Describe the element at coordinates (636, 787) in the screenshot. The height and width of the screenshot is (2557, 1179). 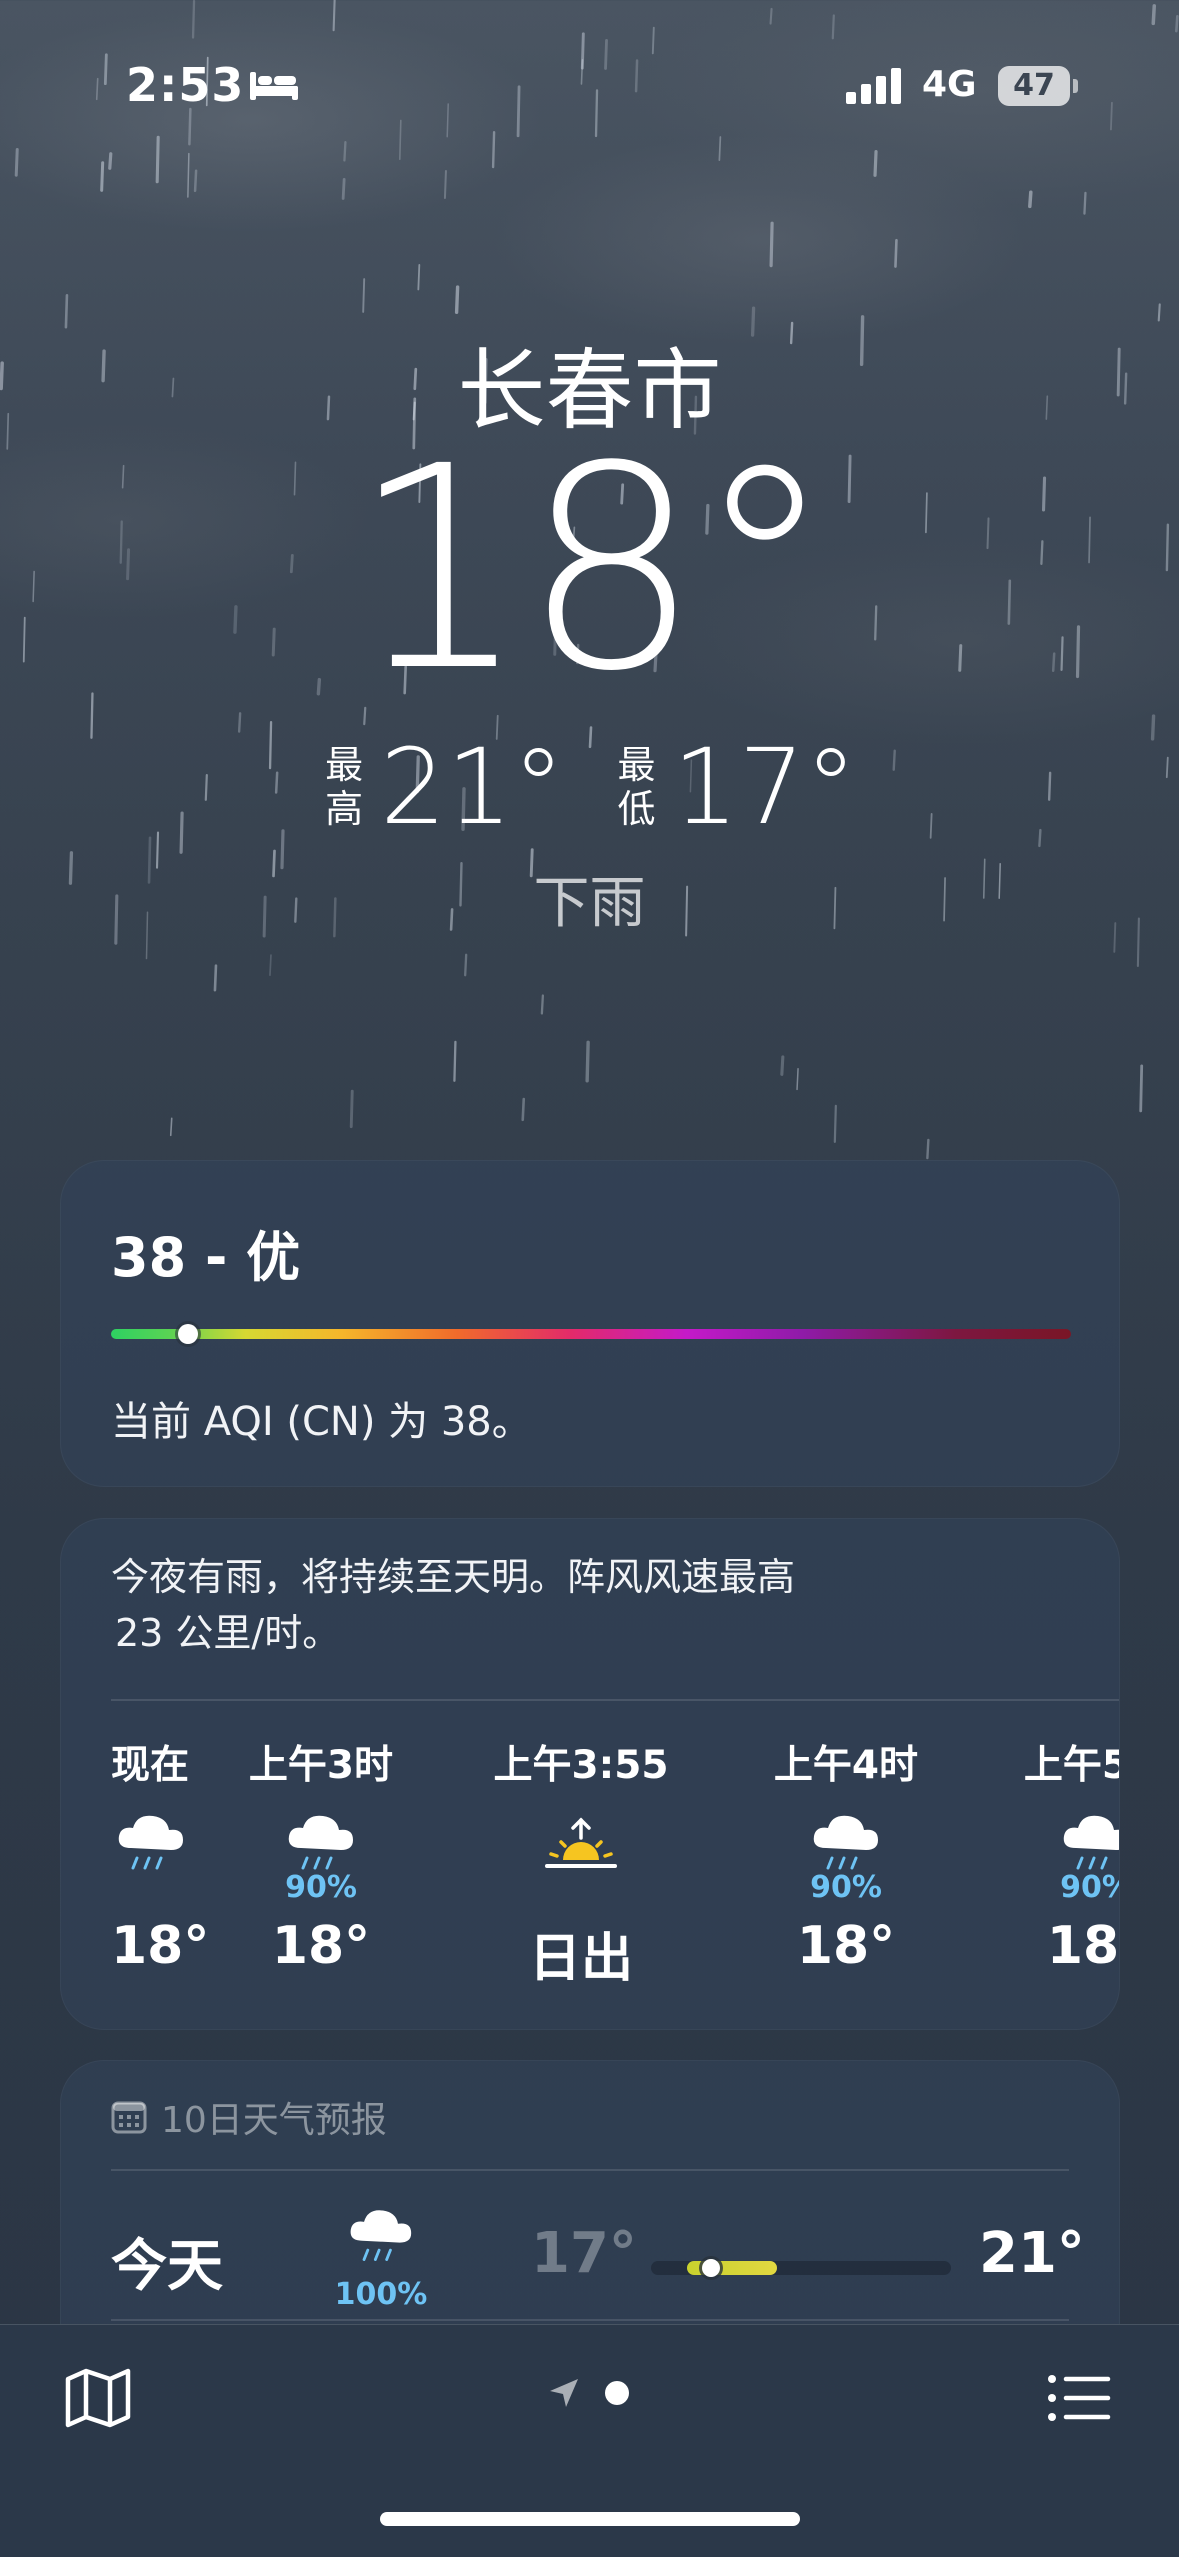
I see `low-label: 最低` at that location.